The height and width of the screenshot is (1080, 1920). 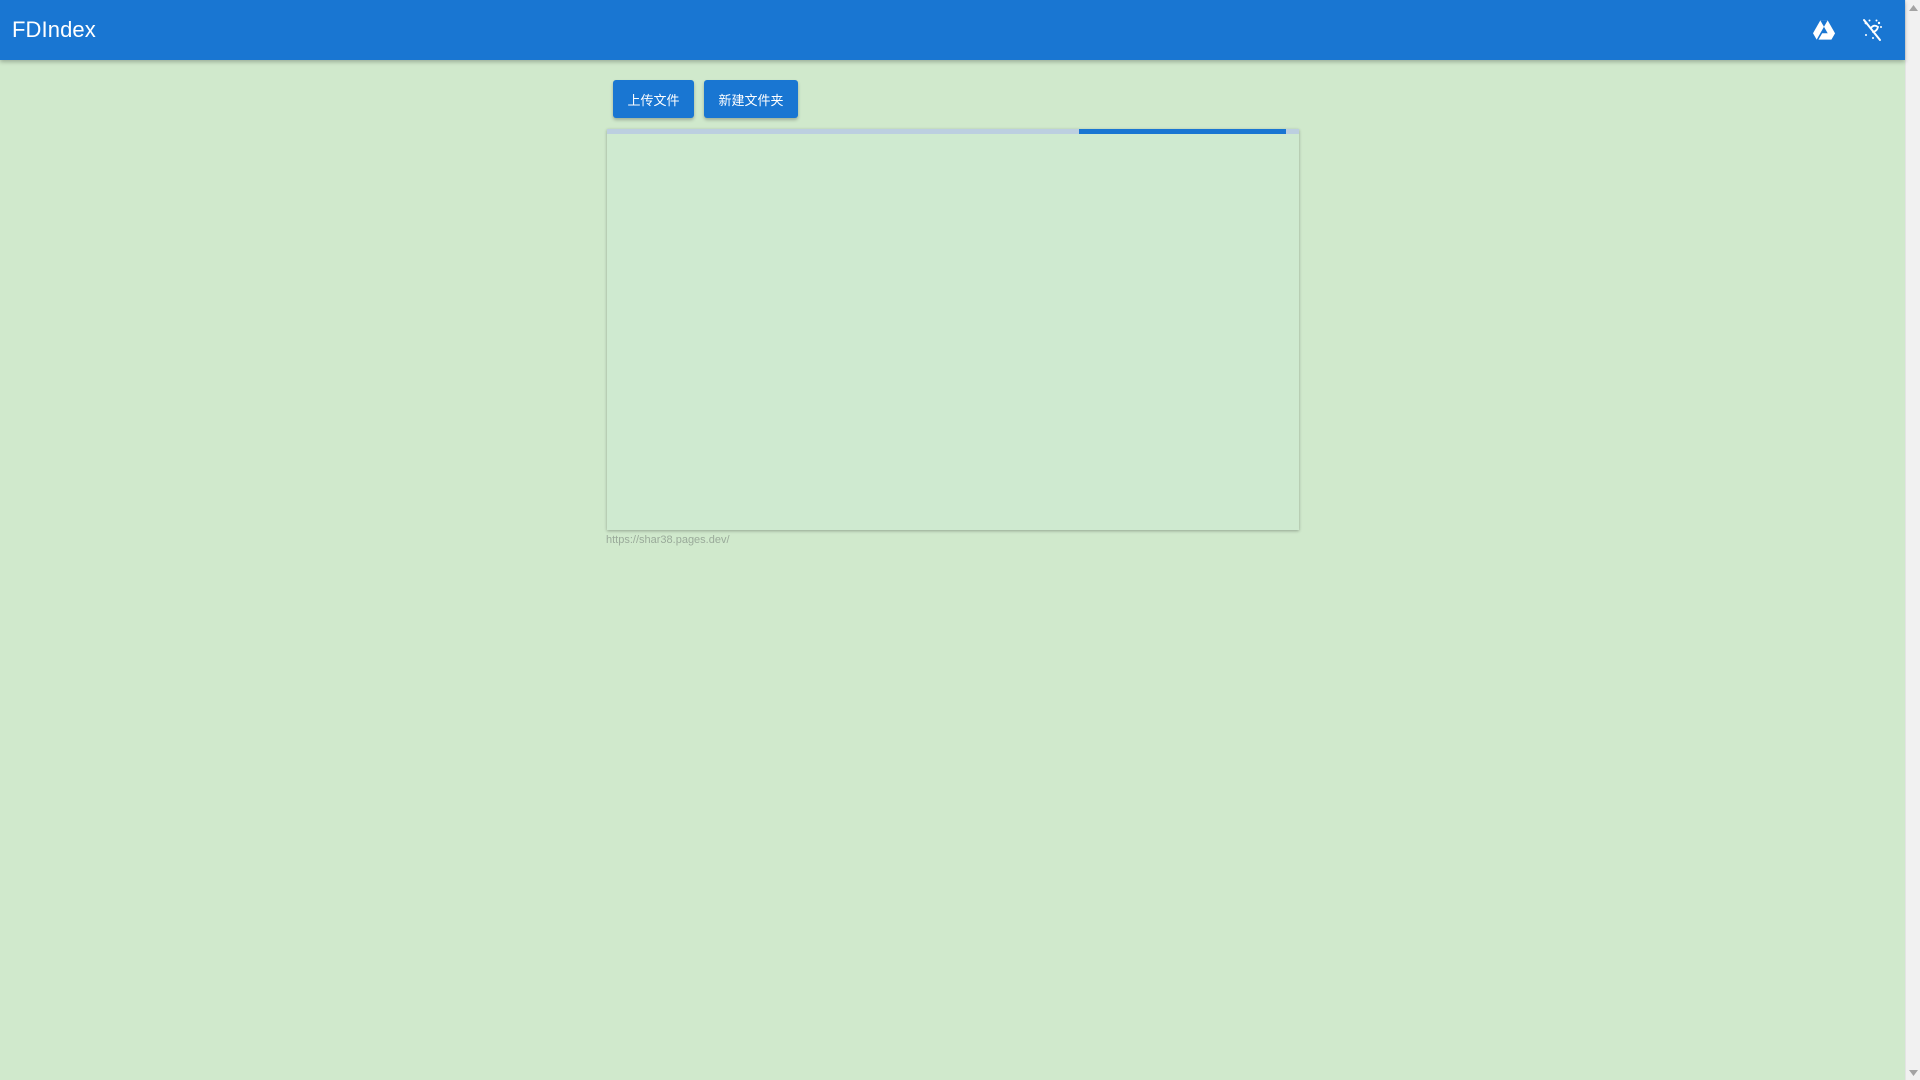 I want to click on action-toolbar: 上传文件 新建文件夹, so click(x=705, y=99).